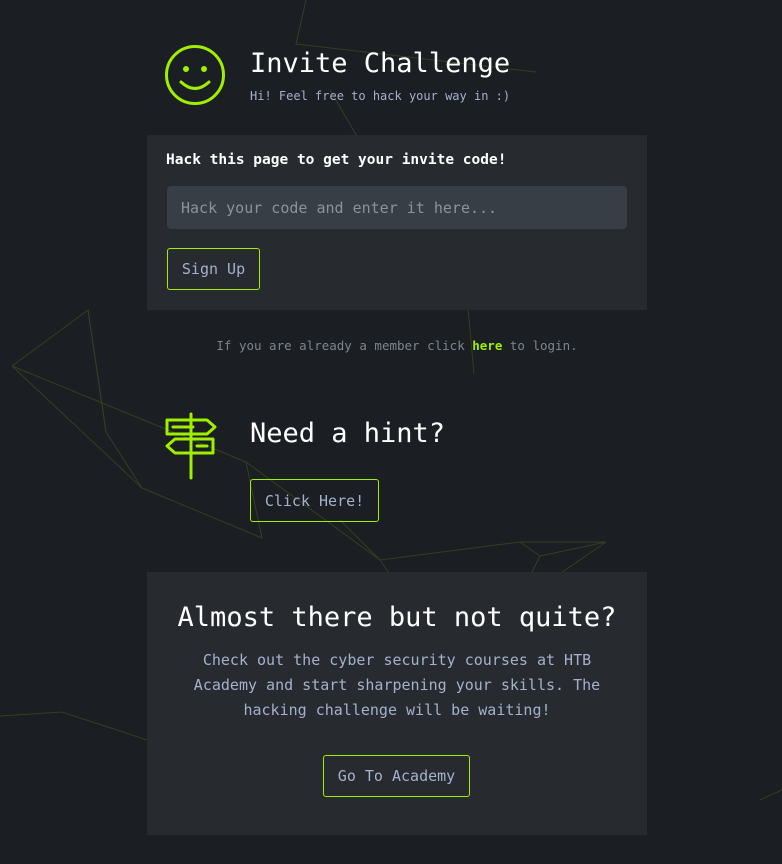 Image resolution: width=782 pixels, height=864 pixels. Describe the element at coordinates (540, 345) in the screenshot. I see `login-suffix: to login.` at that location.